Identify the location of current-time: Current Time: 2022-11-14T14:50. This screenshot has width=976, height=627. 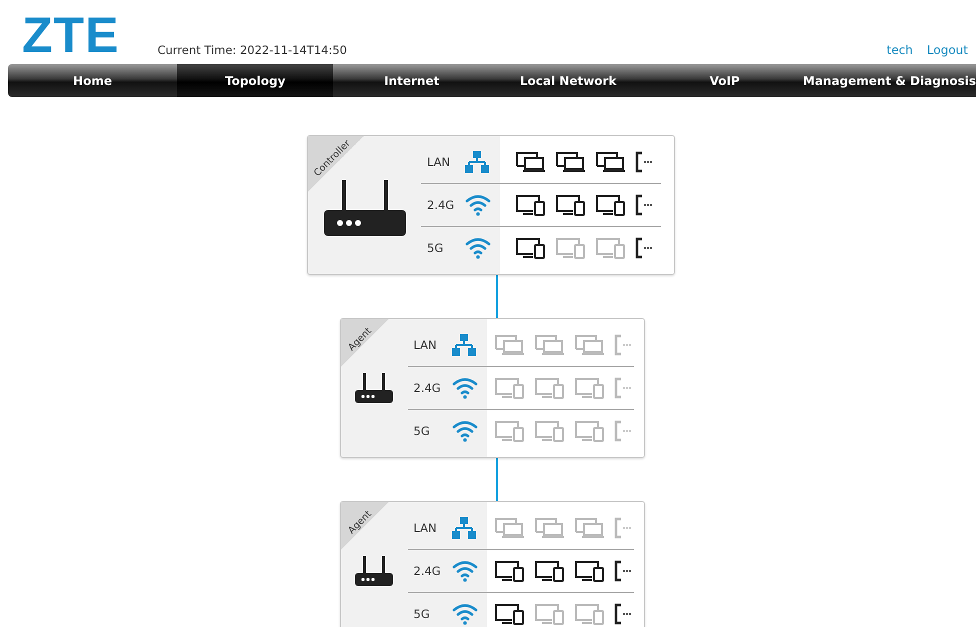
(252, 50).